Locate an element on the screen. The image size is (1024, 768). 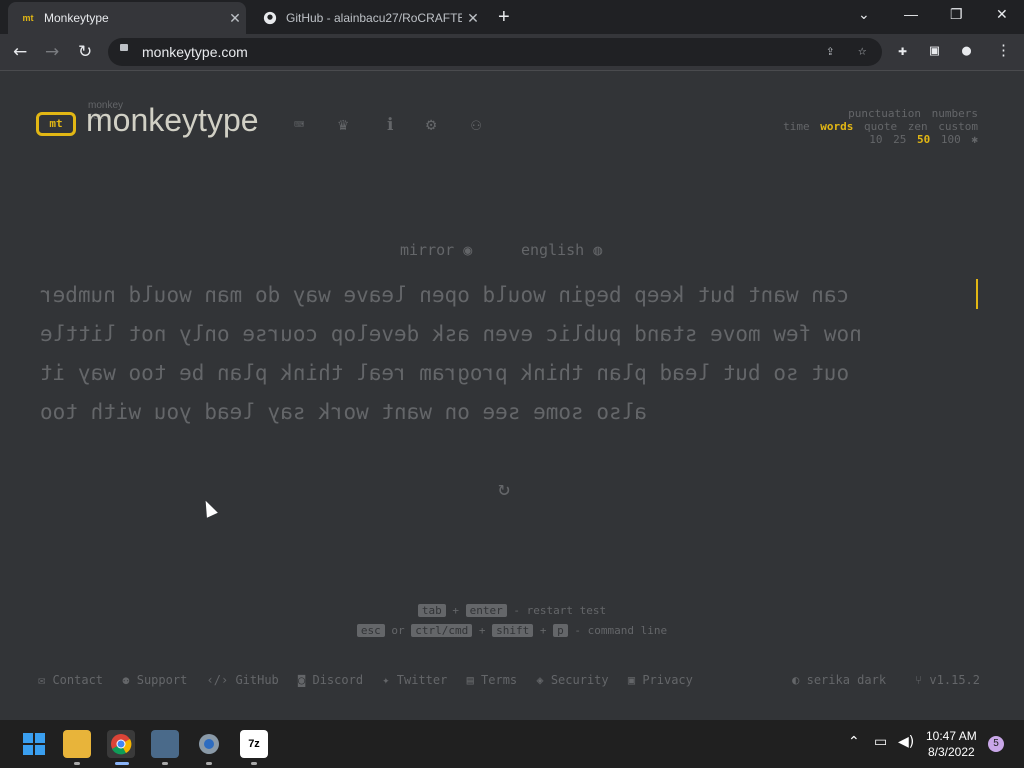
bookmark-star-icon: ☆ is located at coordinates (862, 51).